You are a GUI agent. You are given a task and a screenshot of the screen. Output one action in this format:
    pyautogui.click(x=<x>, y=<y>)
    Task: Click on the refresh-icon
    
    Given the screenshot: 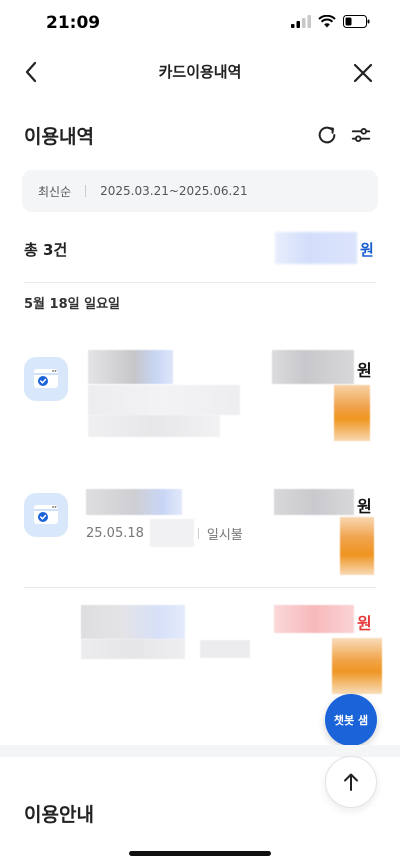 What is the action you would take?
    pyautogui.click(x=327, y=135)
    